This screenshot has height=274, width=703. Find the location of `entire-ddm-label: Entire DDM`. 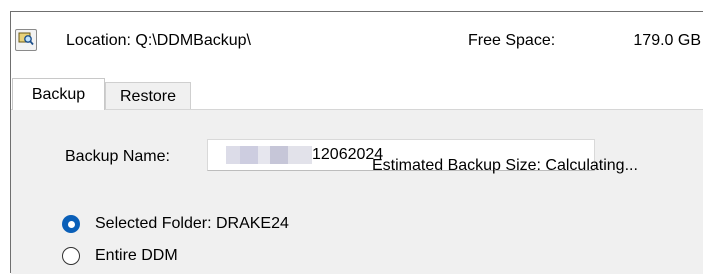

entire-ddm-label: Entire DDM is located at coordinates (136, 255).